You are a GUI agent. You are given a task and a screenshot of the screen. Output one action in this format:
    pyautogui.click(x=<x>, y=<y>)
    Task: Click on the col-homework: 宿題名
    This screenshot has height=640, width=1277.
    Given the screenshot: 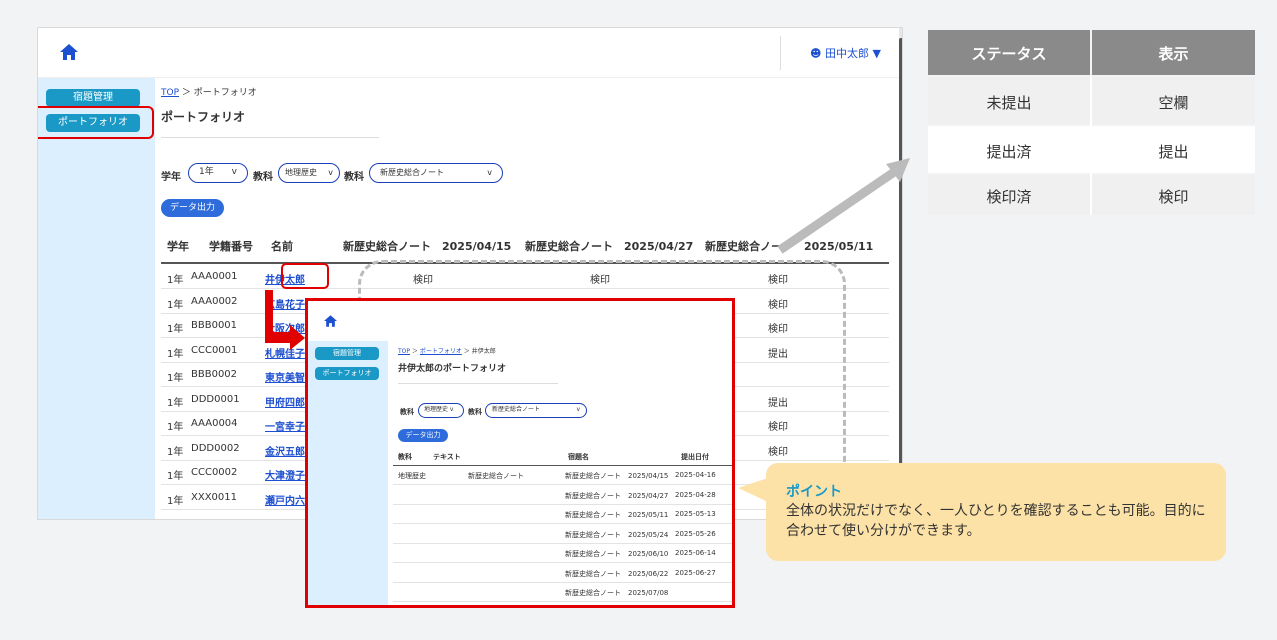 What is the action you would take?
    pyautogui.click(x=578, y=457)
    